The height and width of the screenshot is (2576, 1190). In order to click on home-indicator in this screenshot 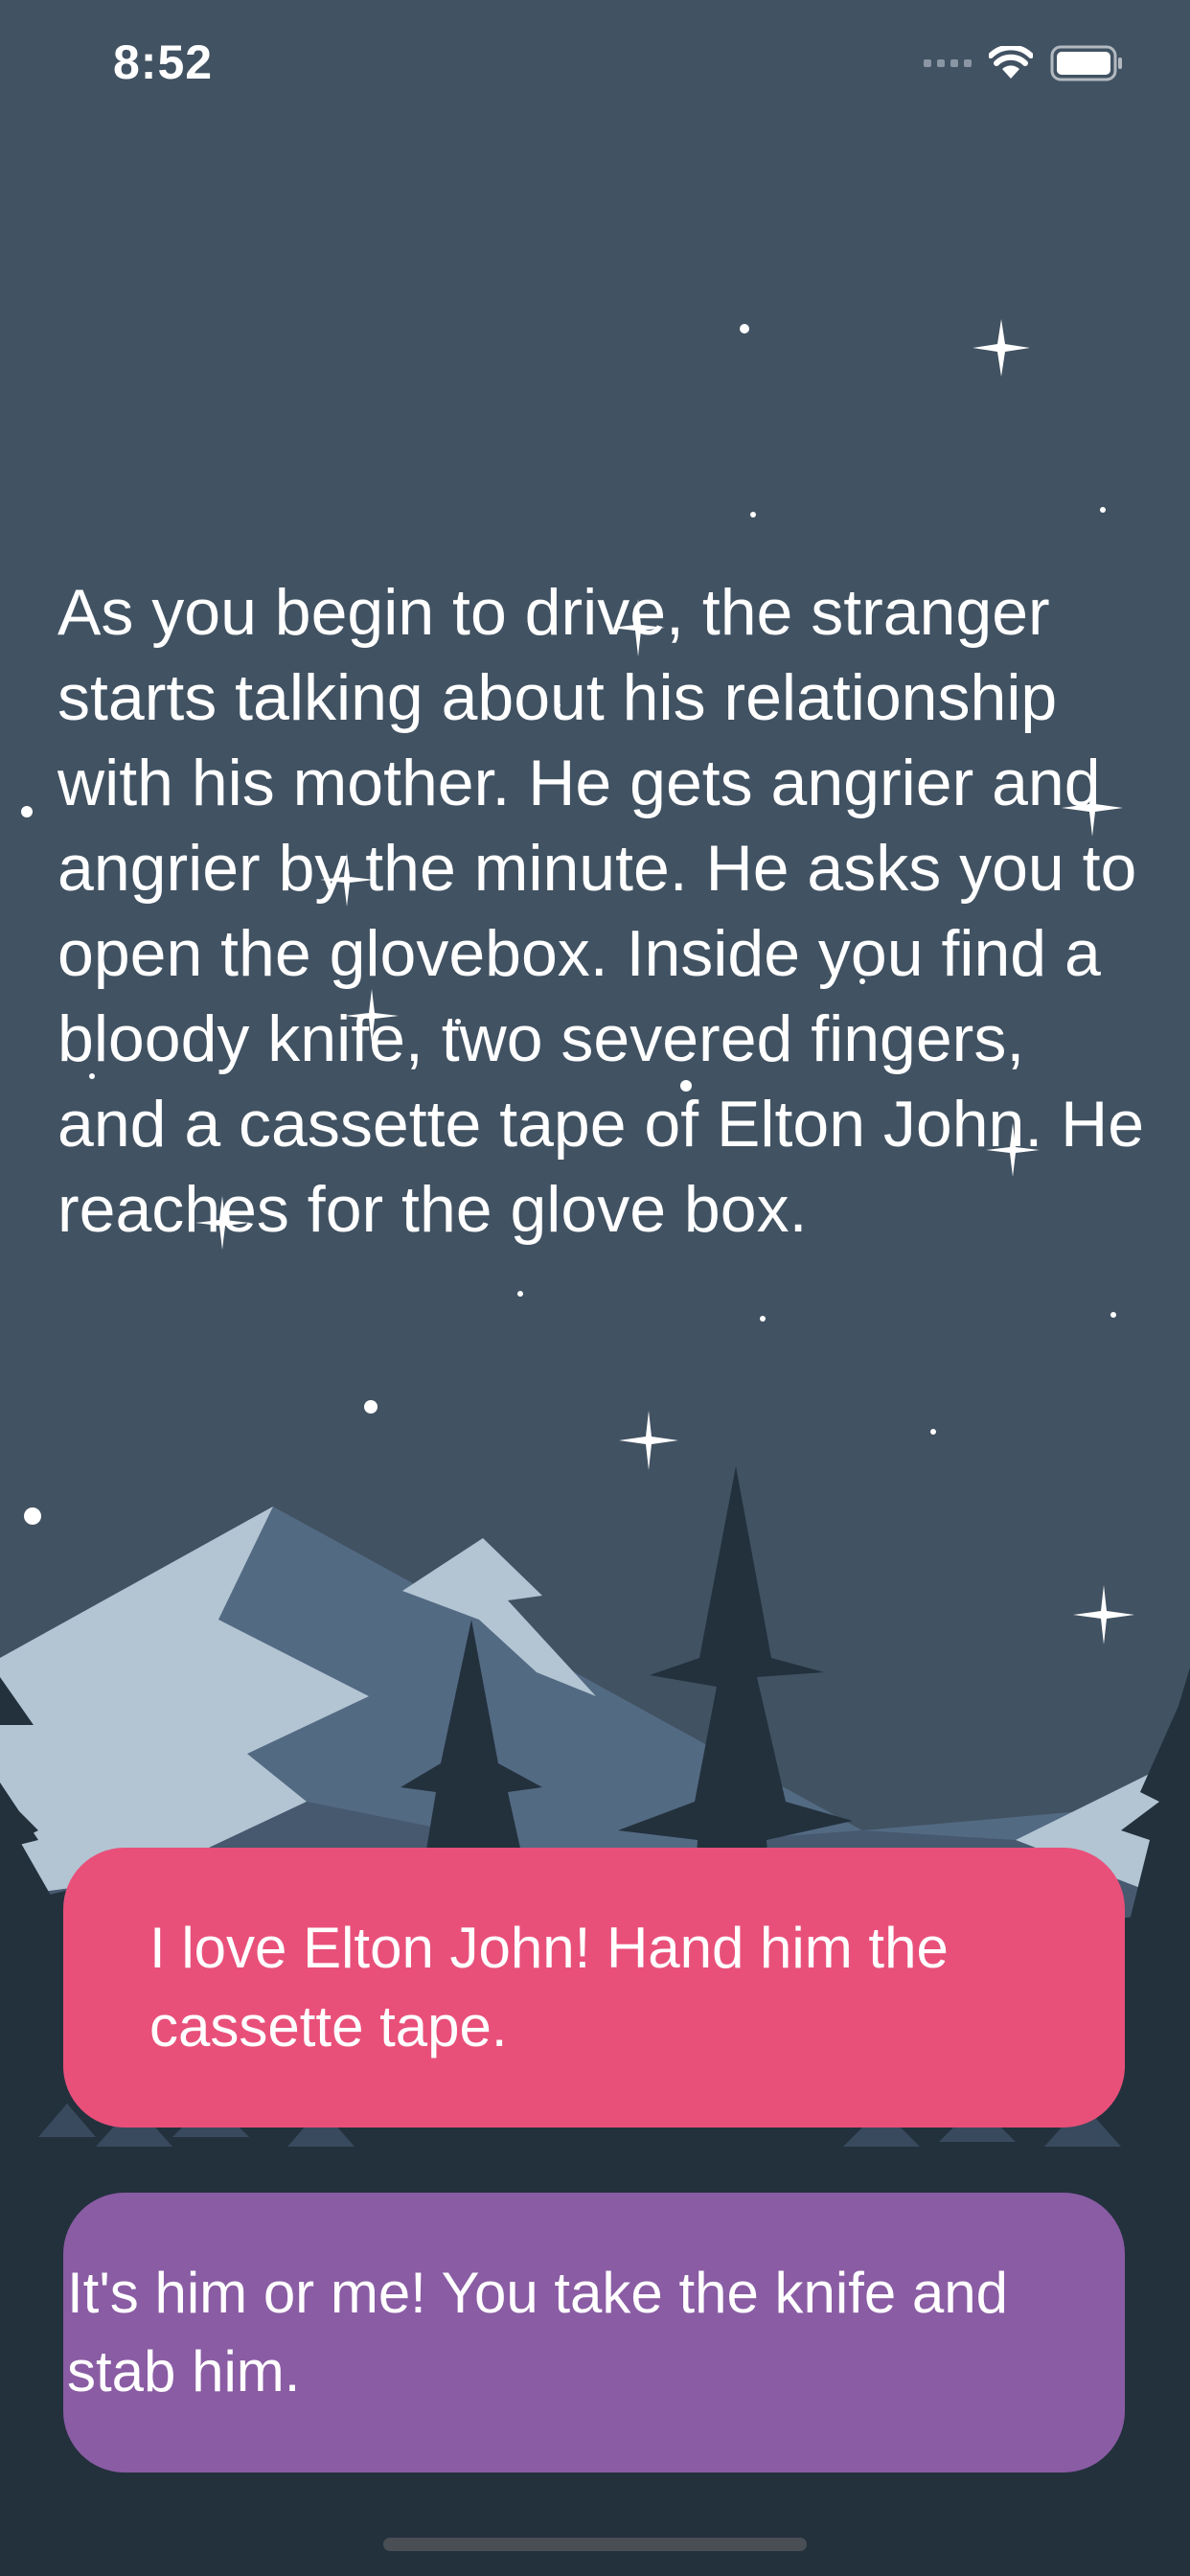, I will do `click(595, 2544)`.